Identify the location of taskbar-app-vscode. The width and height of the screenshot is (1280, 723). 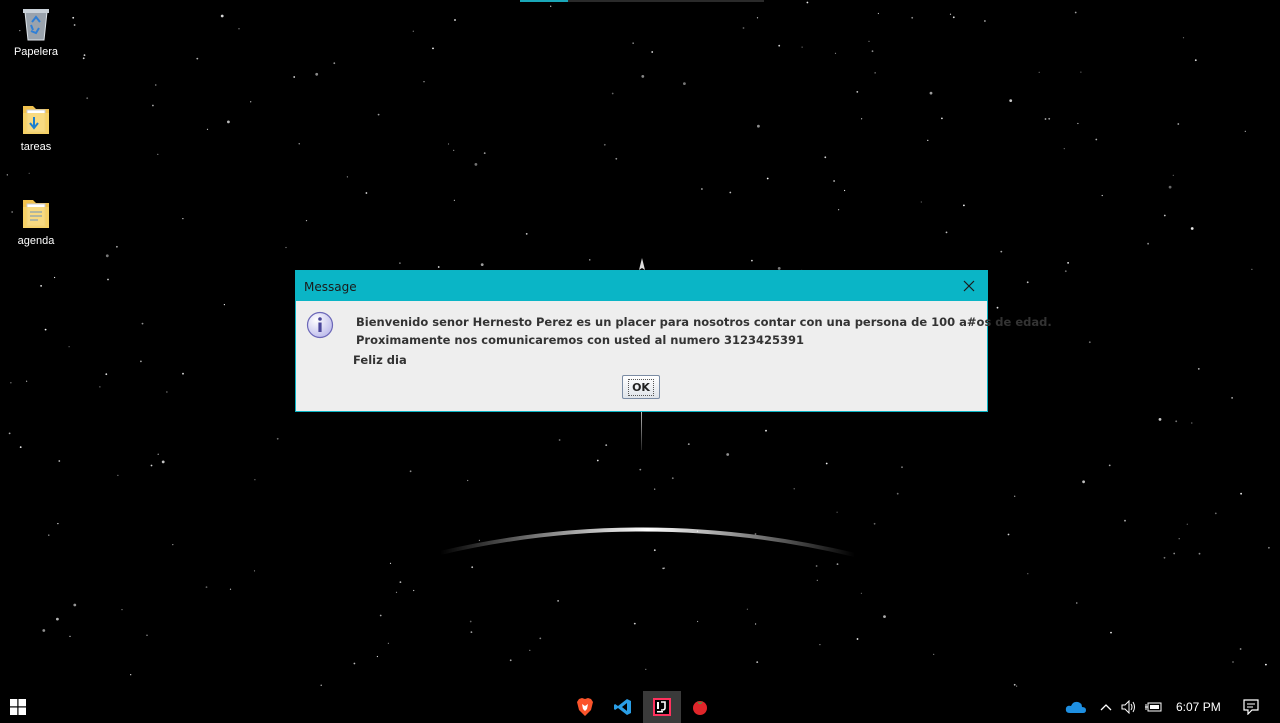
(623, 707).